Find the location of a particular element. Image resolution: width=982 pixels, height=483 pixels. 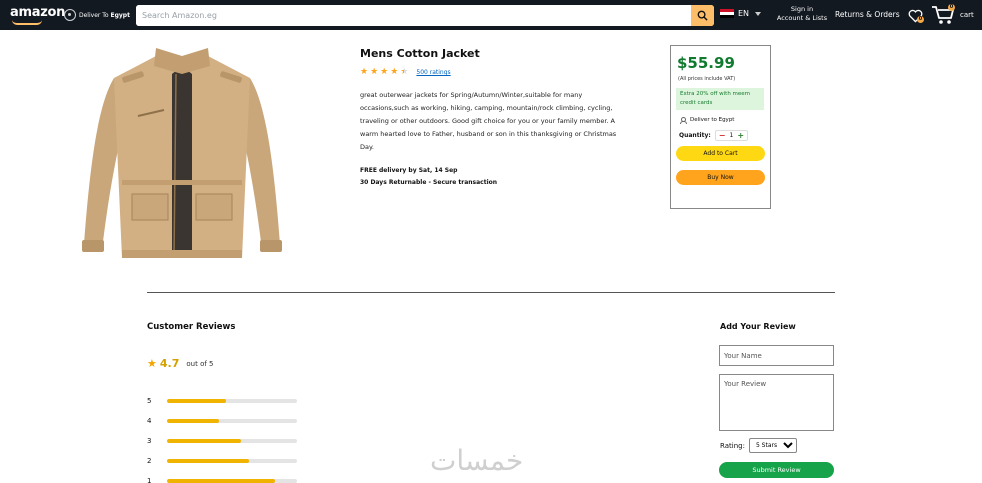

section-divider is located at coordinates (491, 292).